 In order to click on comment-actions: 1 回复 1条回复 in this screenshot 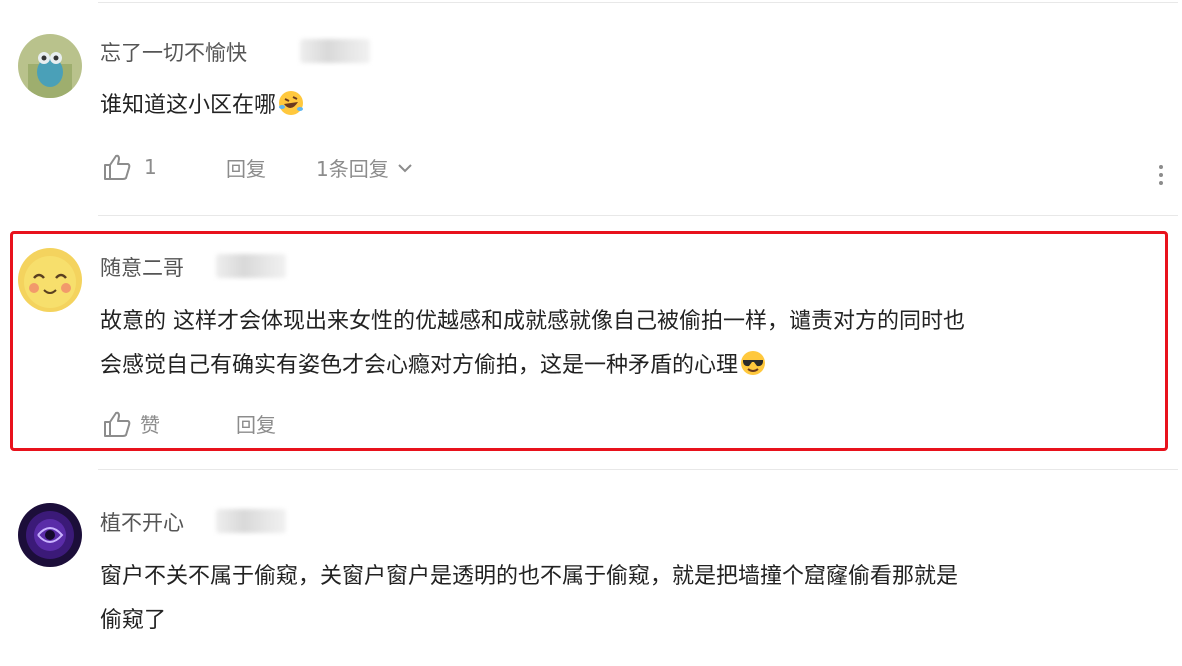, I will do `click(640, 168)`.